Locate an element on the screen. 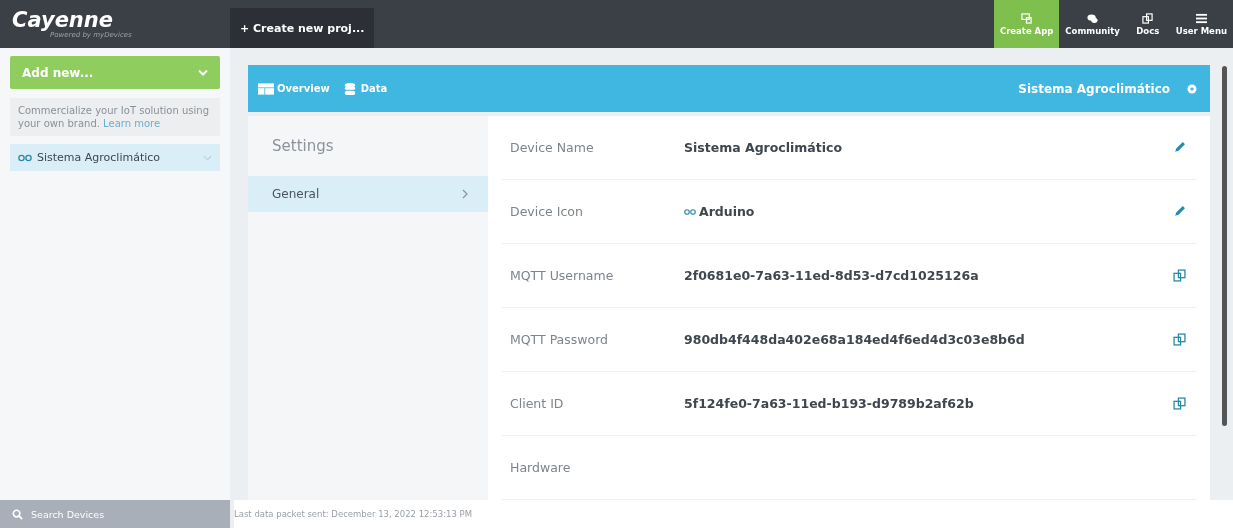 This screenshot has width=1233, height=528. field-label: Device Icon is located at coordinates (547, 211).